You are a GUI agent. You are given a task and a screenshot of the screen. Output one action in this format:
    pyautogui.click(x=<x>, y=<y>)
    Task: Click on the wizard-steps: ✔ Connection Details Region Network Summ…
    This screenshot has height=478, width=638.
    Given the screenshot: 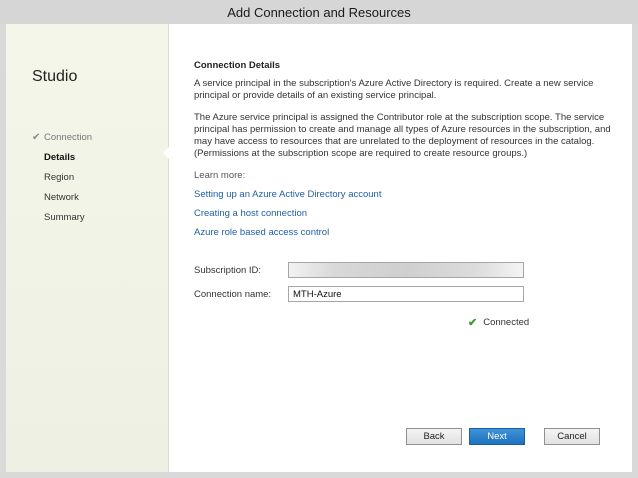 What is the action you would take?
    pyautogui.click(x=95, y=178)
    